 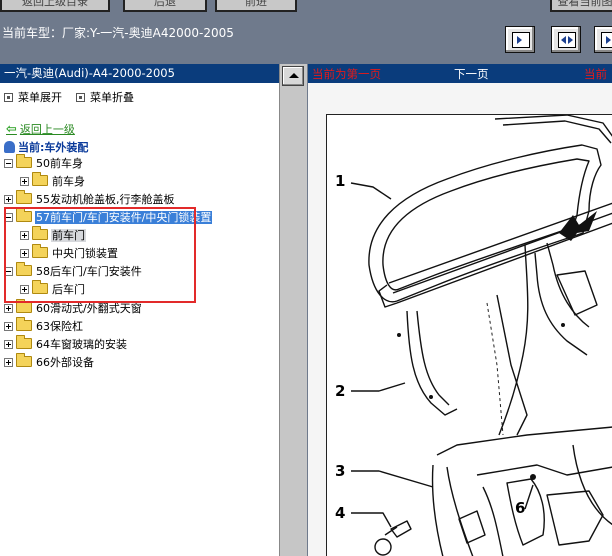 What do you see at coordinates (105, 199) in the screenshot?
I see `tree-item-label: 55发动机舱盖板,行李舱盖板` at bounding box center [105, 199].